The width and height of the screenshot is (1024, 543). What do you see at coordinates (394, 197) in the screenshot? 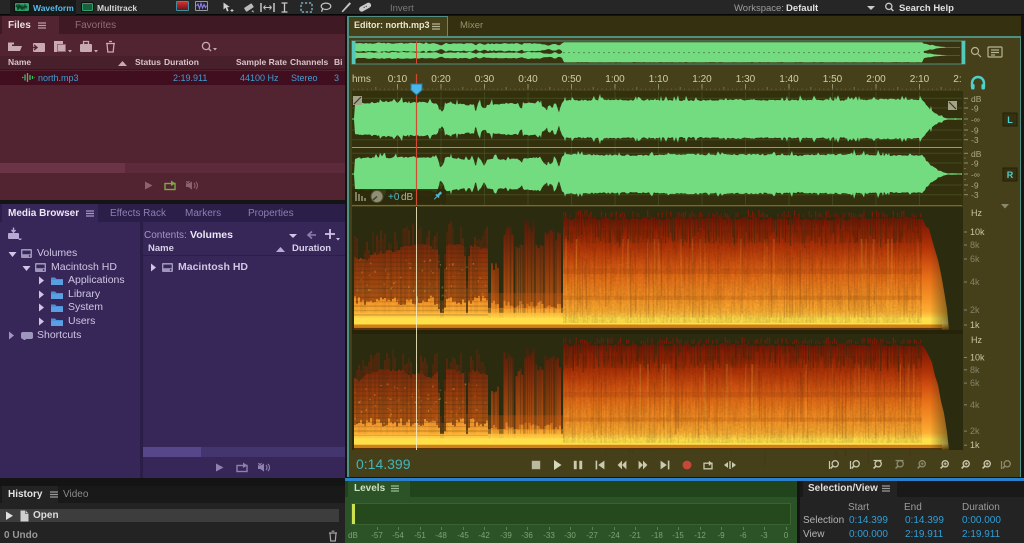
I see `svg-text: +0` at bounding box center [394, 197].